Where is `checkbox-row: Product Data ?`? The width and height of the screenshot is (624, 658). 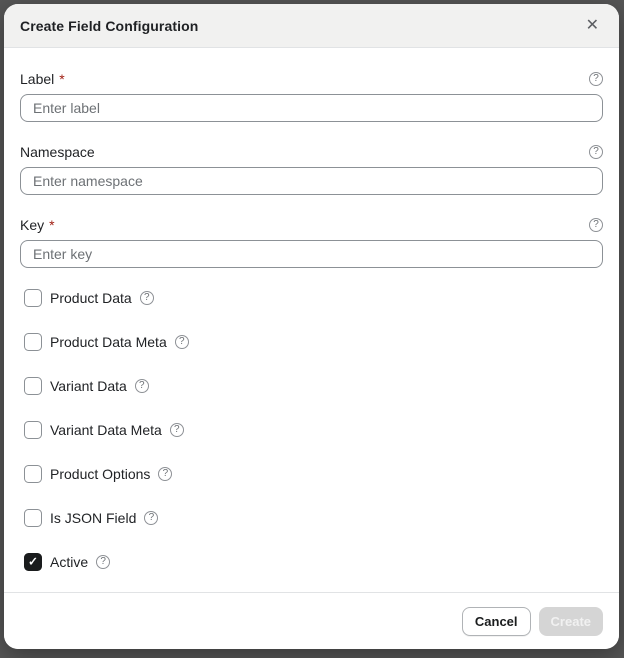 checkbox-row: Product Data ? is located at coordinates (313, 298).